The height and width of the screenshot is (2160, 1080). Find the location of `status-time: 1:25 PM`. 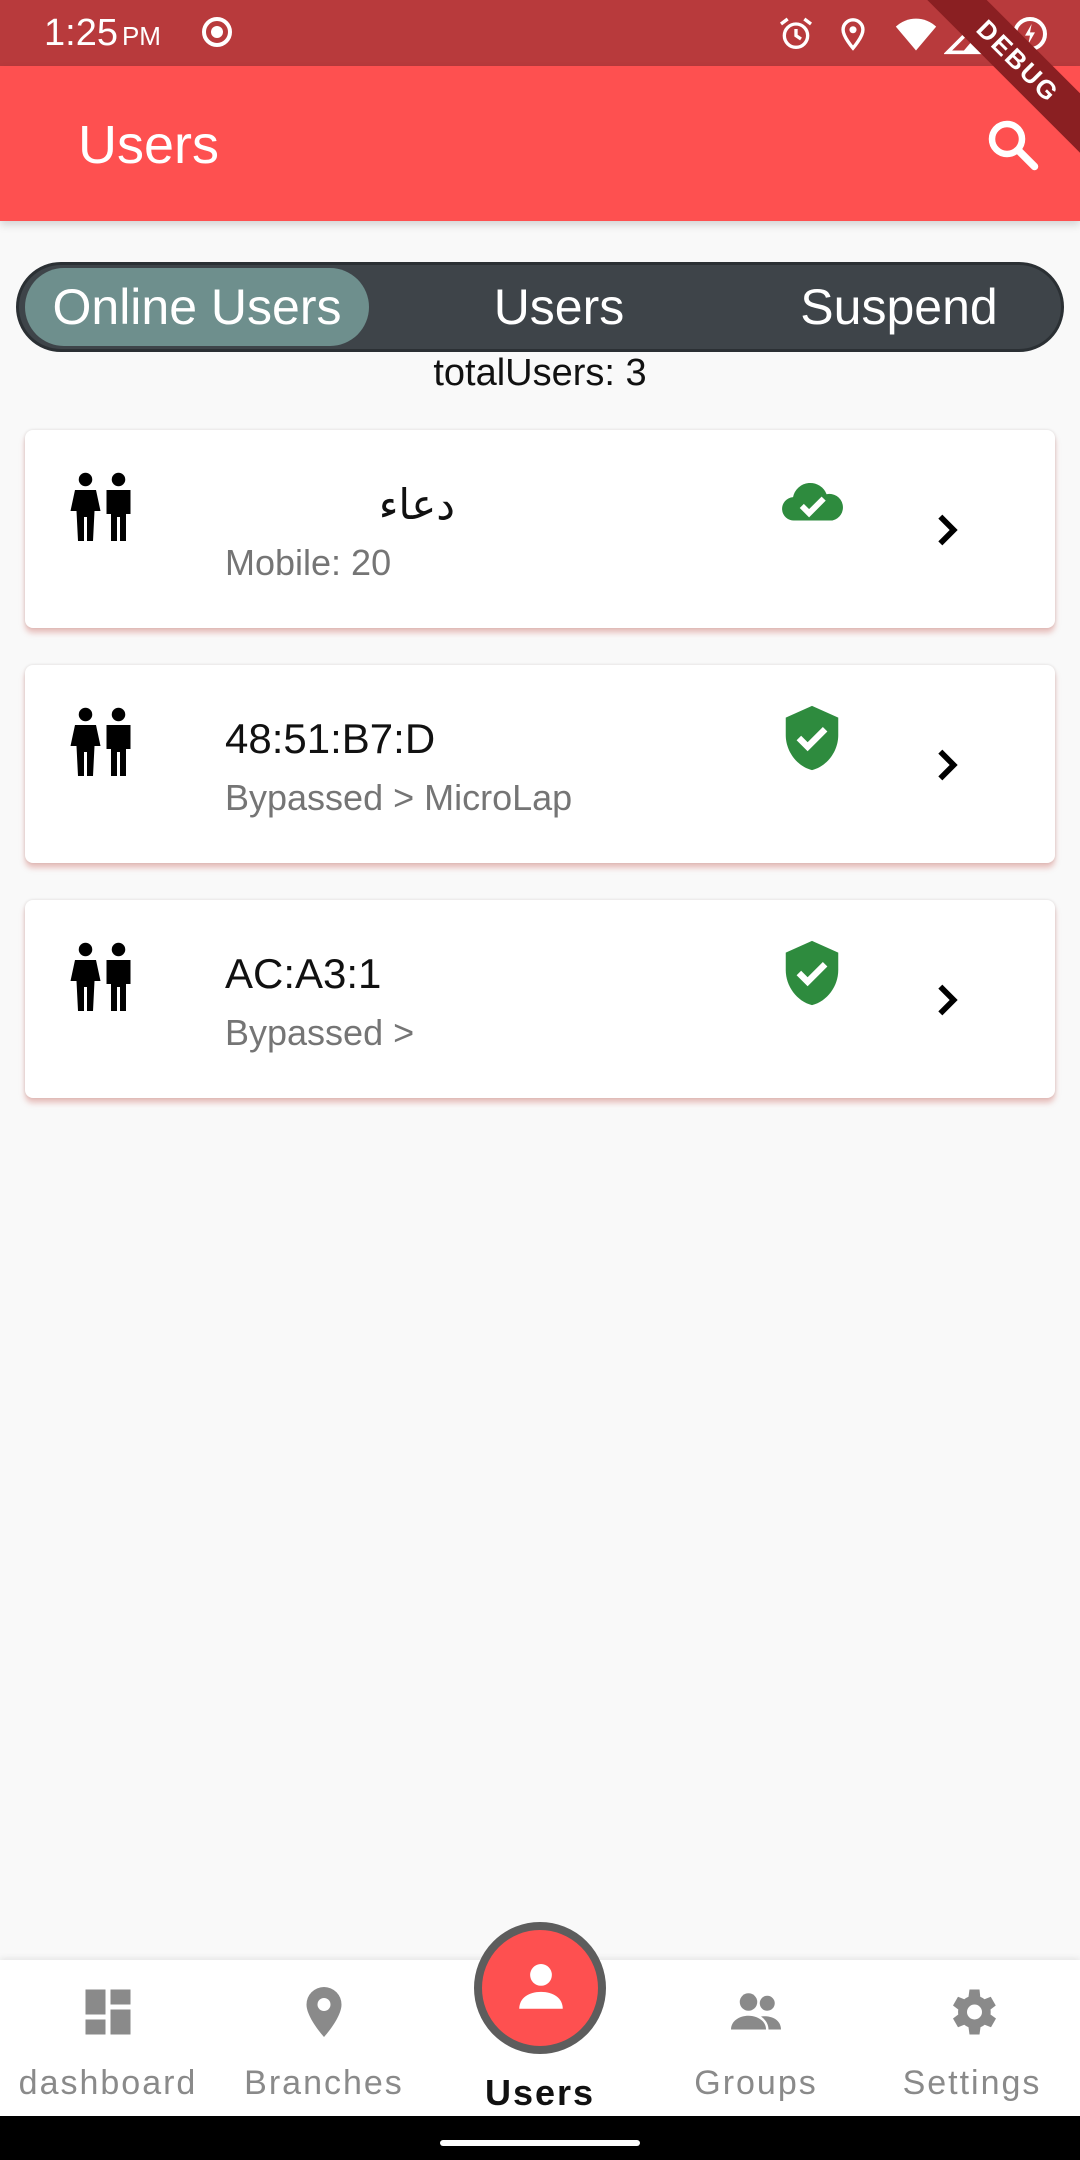

status-time: 1:25 PM is located at coordinates (102, 33).